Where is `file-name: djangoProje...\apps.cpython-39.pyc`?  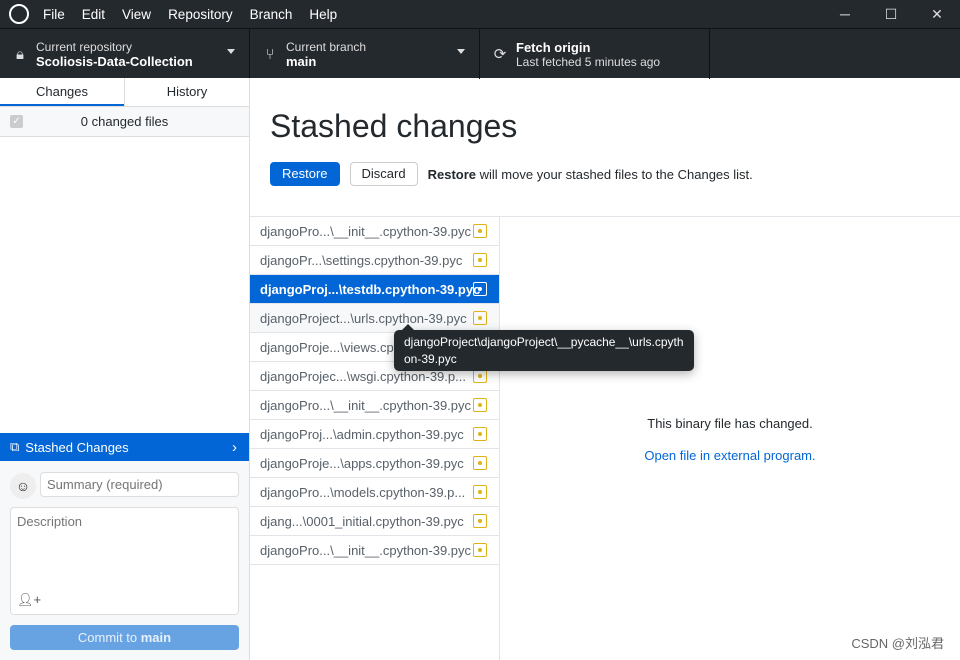 file-name: djangoProje...\apps.cpython-39.pyc is located at coordinates (362, 463).